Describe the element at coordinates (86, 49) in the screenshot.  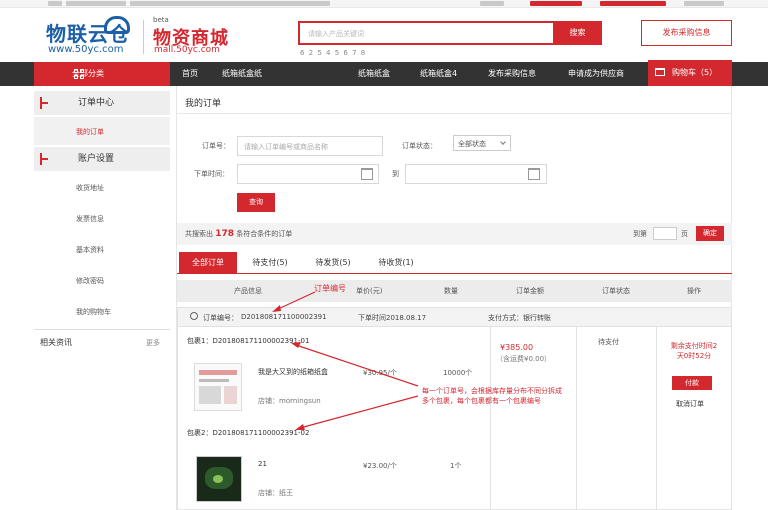
I see `site-logo-url: www.50yc.com` at that location.